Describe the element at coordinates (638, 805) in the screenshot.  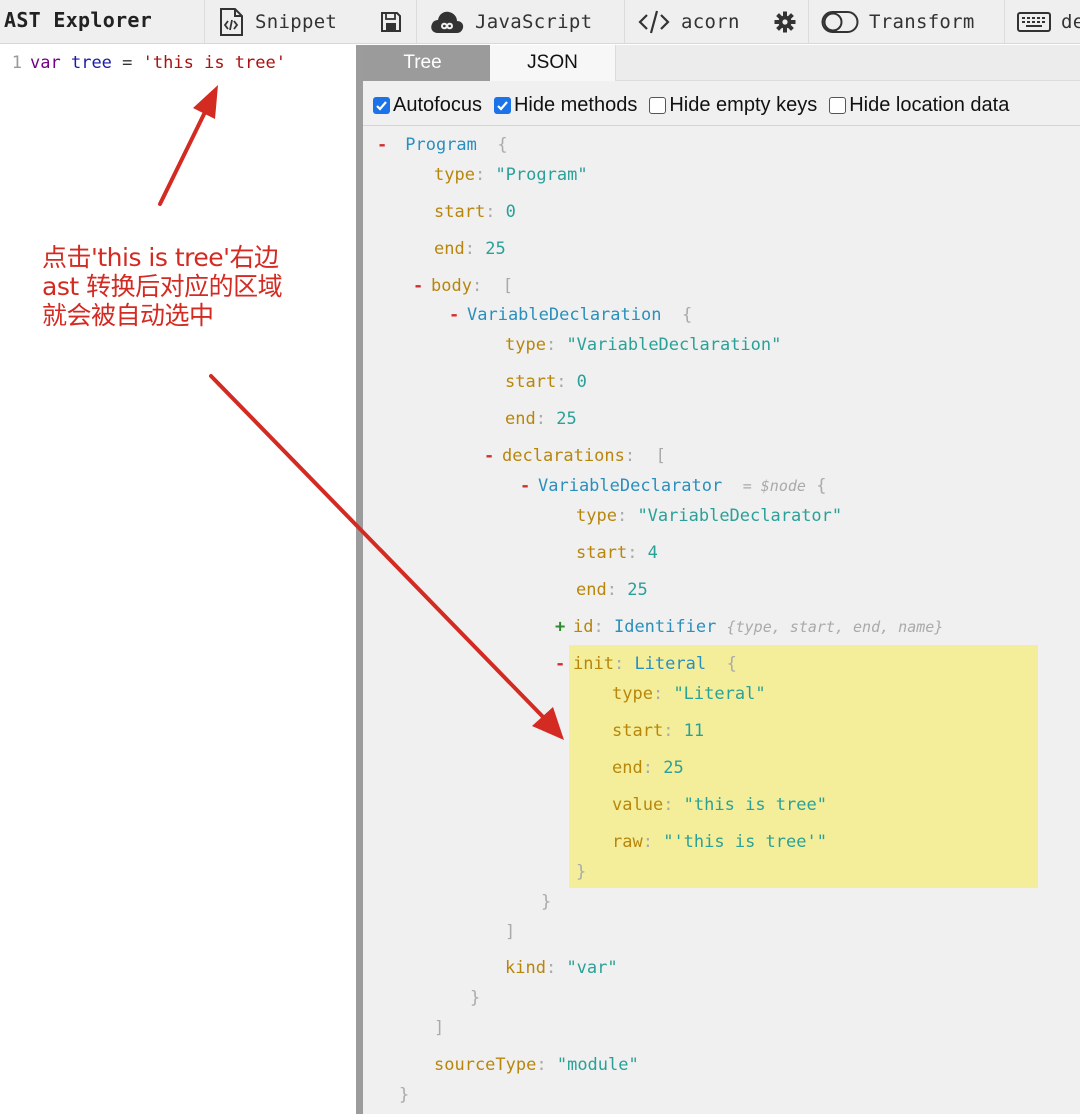
I see `property-key: value` at that location.